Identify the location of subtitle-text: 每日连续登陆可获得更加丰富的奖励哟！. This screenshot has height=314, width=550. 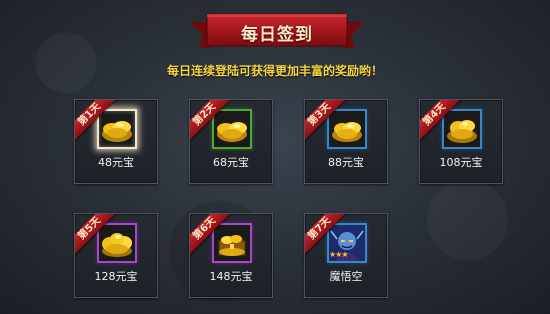
(274, 71).